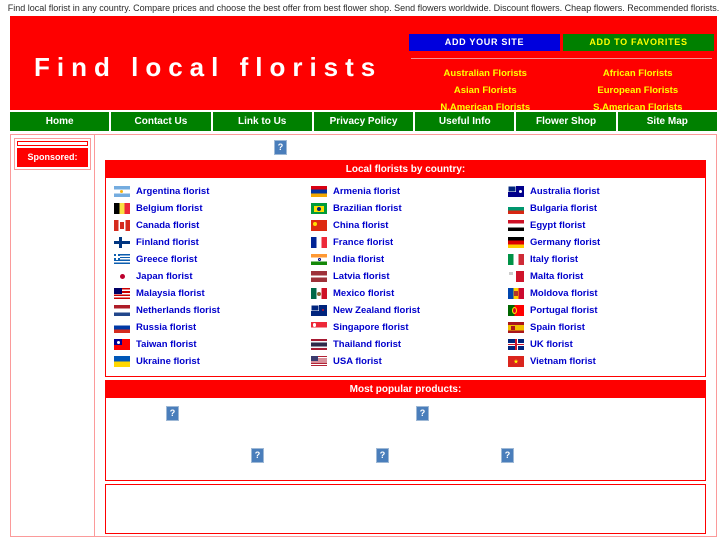  Describe the element at coordinates (409, 225) in the screenshot. I see `country-link-china: China florist` at that location.